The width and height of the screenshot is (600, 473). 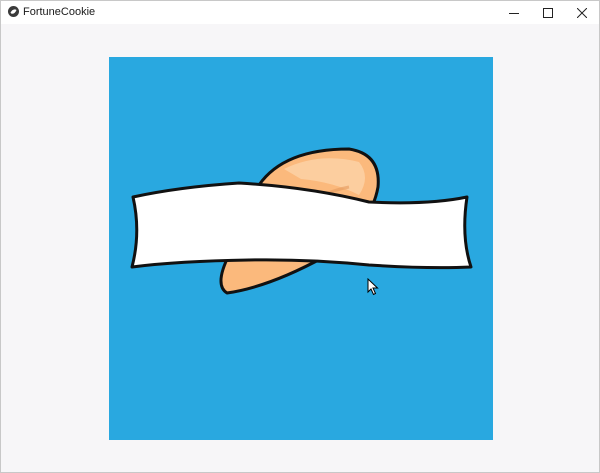 I want to click on mouse-cursor-icon, so click(x=373, y=286).